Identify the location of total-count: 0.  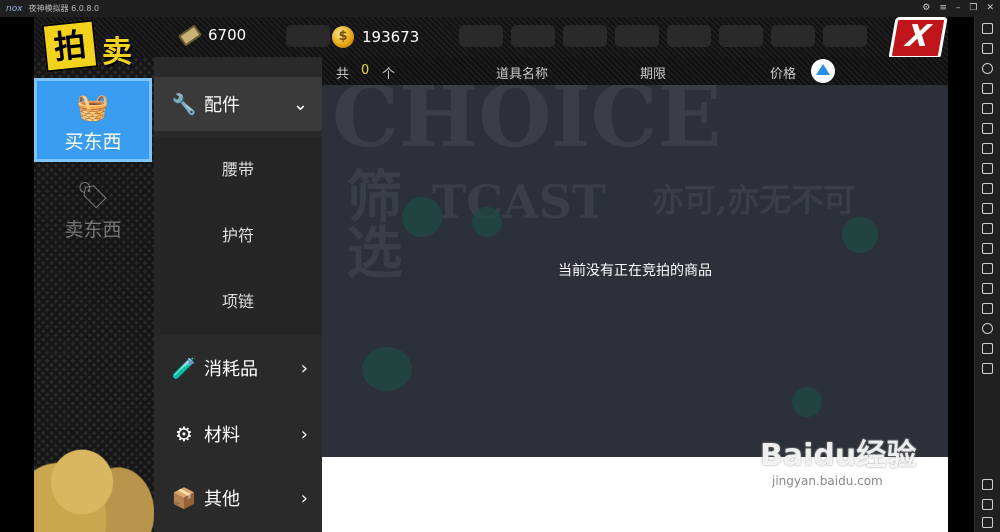
(365, 70).